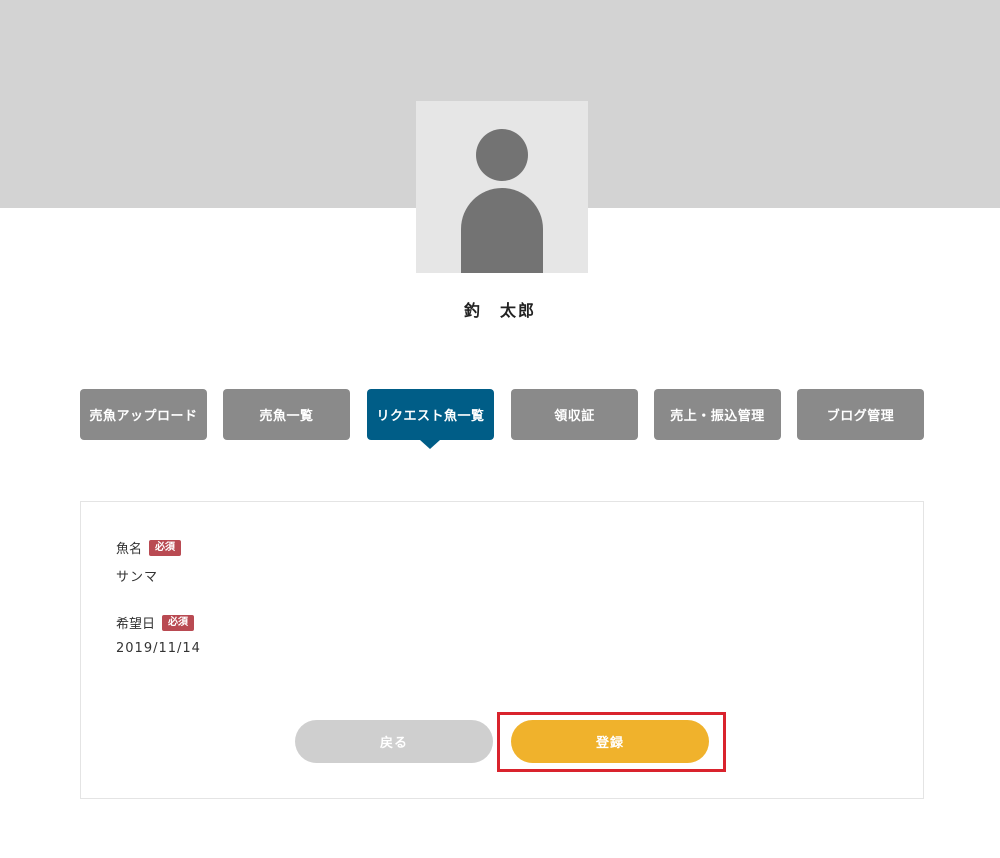  What do you see at coordinates (394, 741) in the screenshot?
I see `back-button: 戻る` at bounding box center [394, 741].